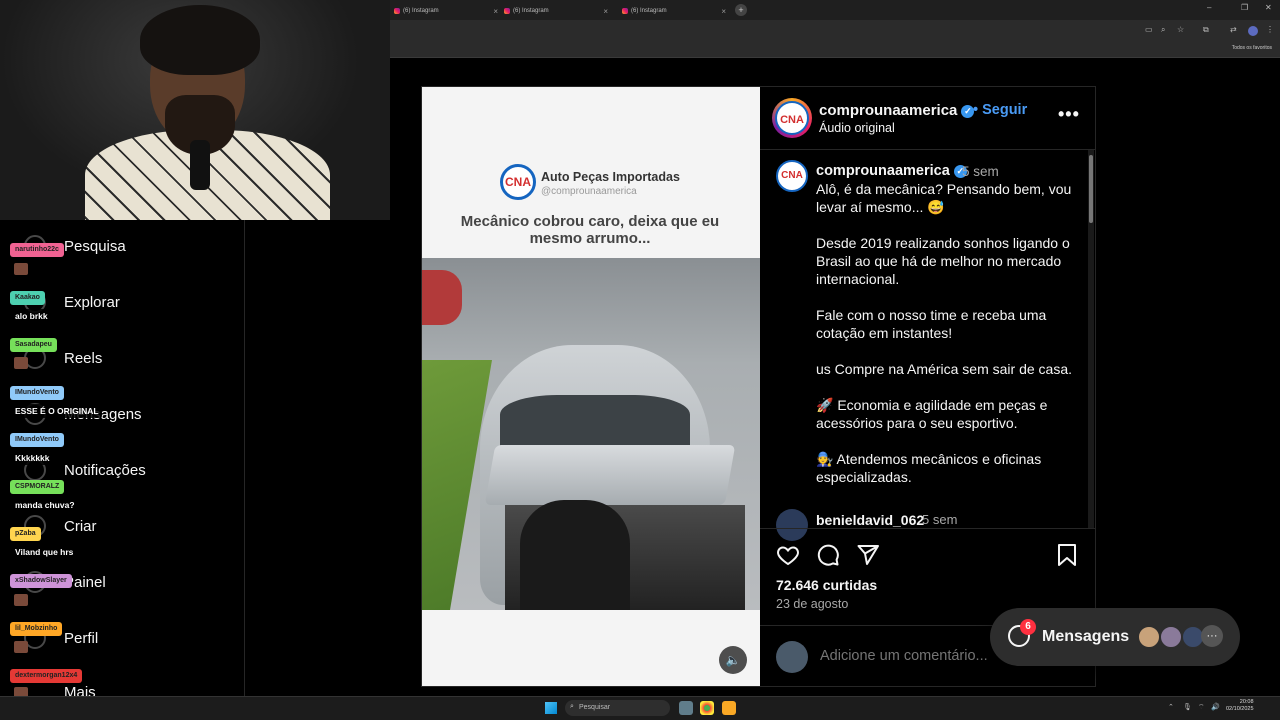 This screenshot has width=1280, height=720. What do you see at coordinates (32, 458) in the screenshot?
I see `chat-message: Kkkkkkk` at bounding box center [32, 458].